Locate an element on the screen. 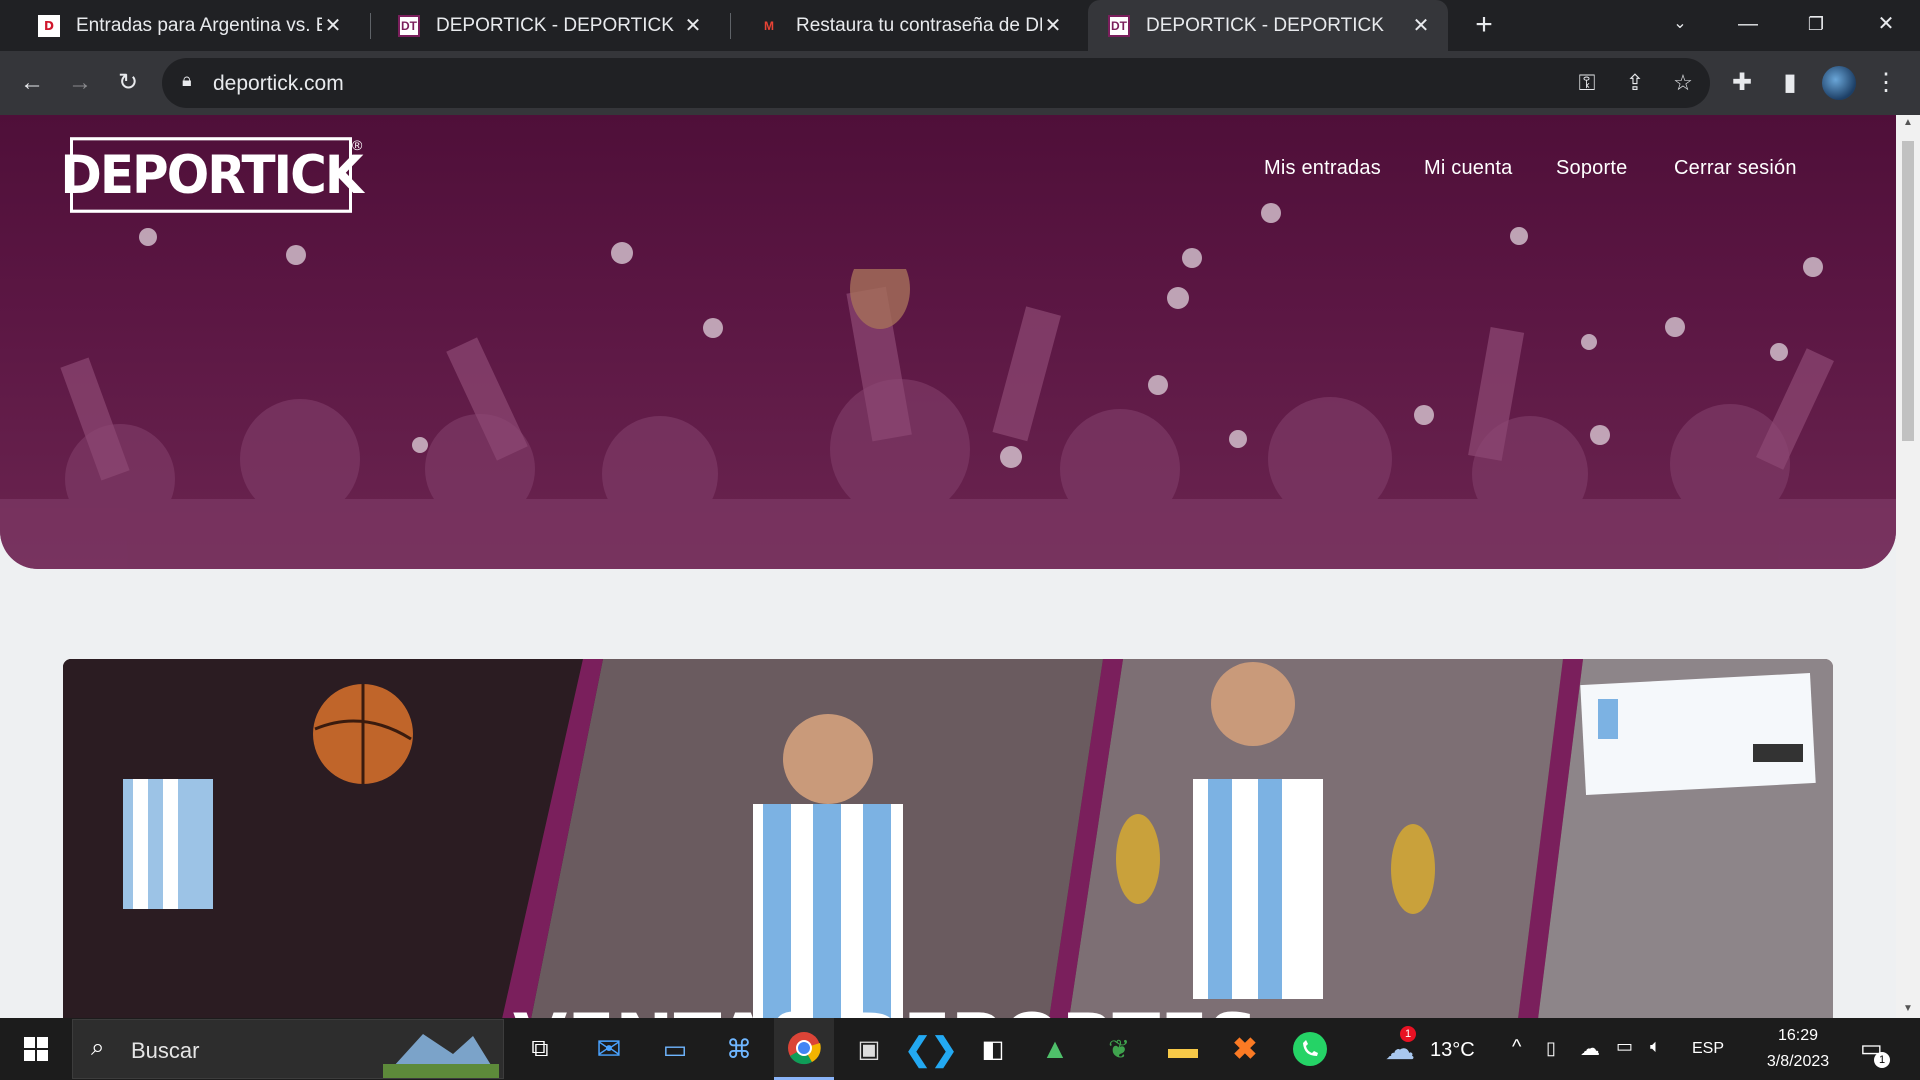 The width and height of the screenshot is (1920, 1080). gmail-icon: M is located at coordinates (769, 25).